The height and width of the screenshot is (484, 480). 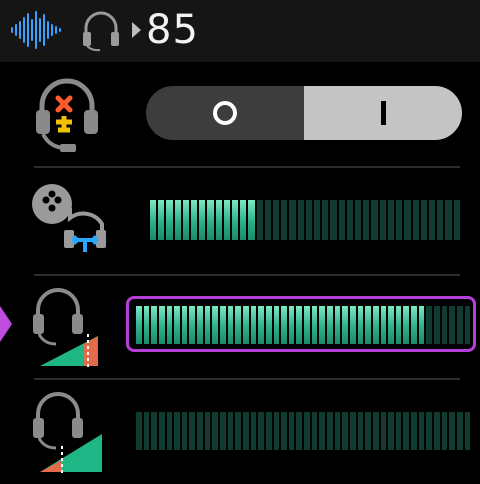 I want to click on chat-mix-slider, so click(x=305, y=220).